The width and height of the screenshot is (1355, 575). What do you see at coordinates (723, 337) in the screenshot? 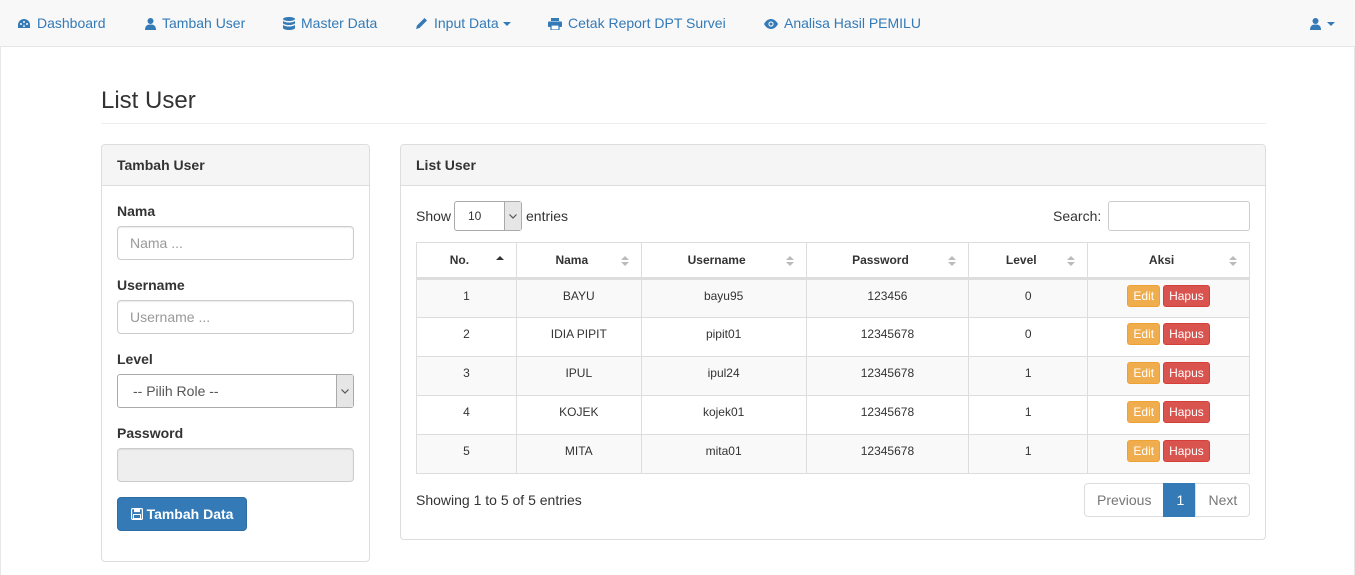
I see `cell-username: pipit01` at bounding box center [723, 337].